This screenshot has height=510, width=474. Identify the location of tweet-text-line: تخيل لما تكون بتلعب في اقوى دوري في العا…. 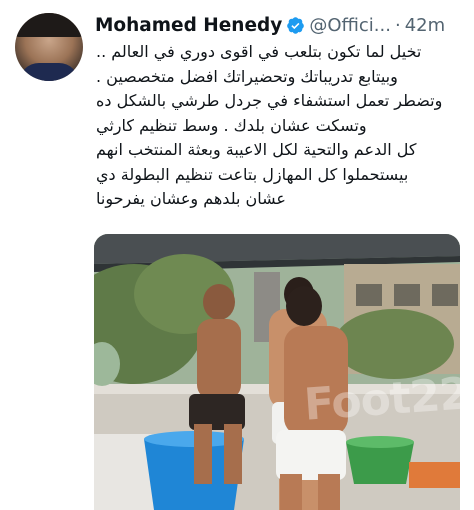
(259, 51).